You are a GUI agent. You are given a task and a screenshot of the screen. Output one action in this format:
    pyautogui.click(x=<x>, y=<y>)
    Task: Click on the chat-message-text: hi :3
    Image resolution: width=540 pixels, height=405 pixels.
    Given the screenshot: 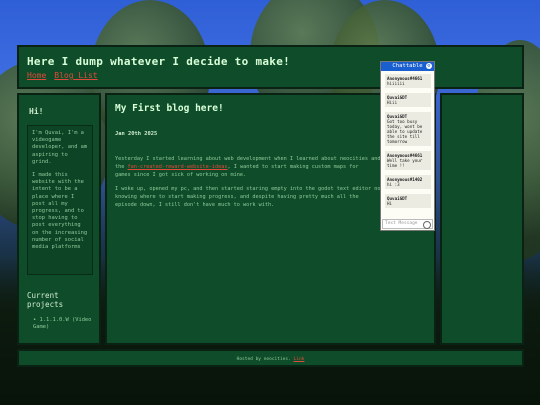 What is the action you would take?
    pyautogui.click(x=393, y=184)
    